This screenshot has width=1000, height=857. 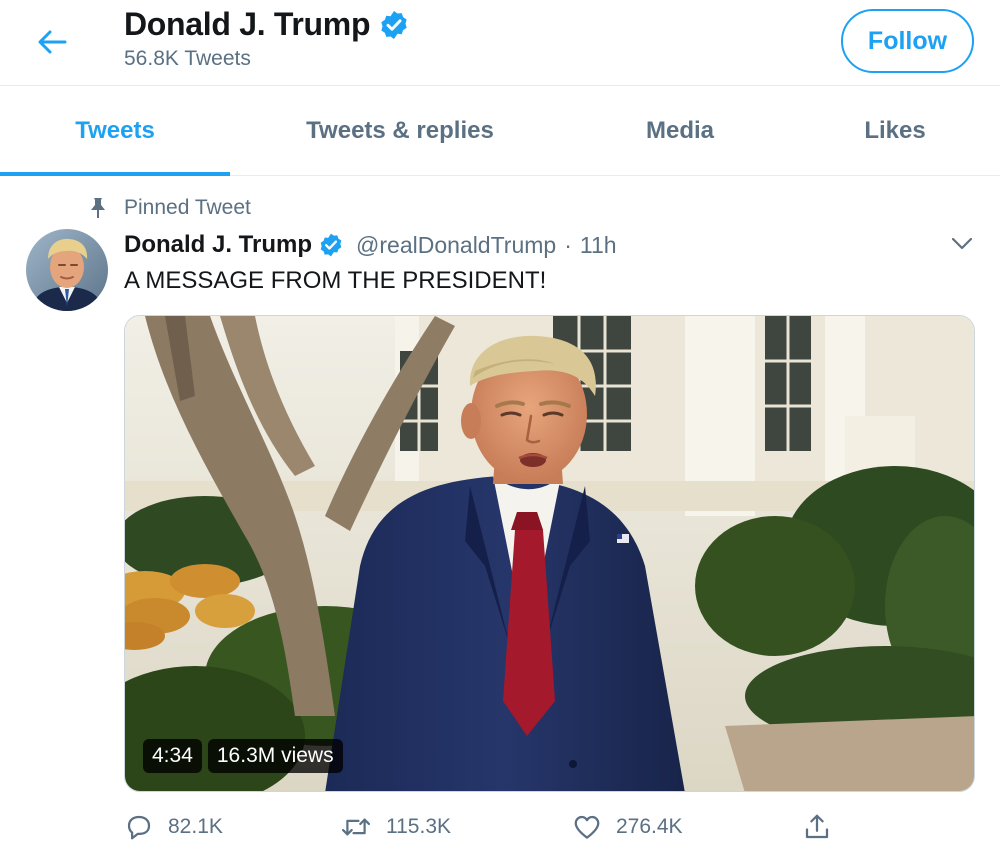 I want to click on active-tab-indicator, so click(x=115, y=174).